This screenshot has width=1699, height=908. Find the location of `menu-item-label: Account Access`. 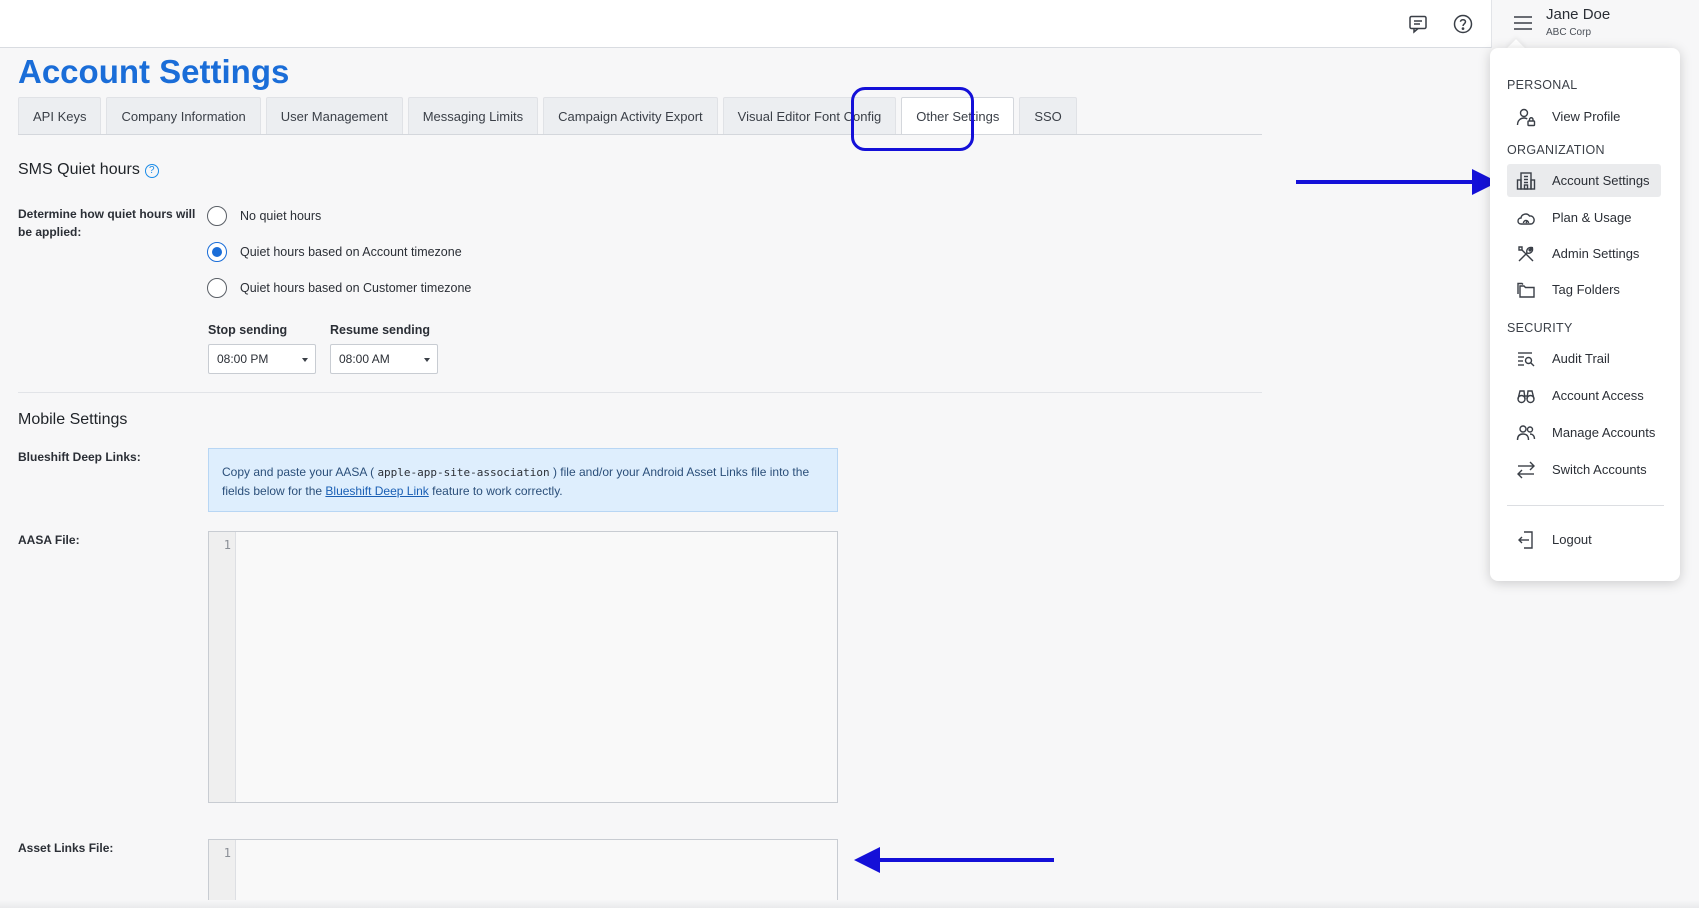

menu-item-label: Account Access is located at coordinates (1598, 395).